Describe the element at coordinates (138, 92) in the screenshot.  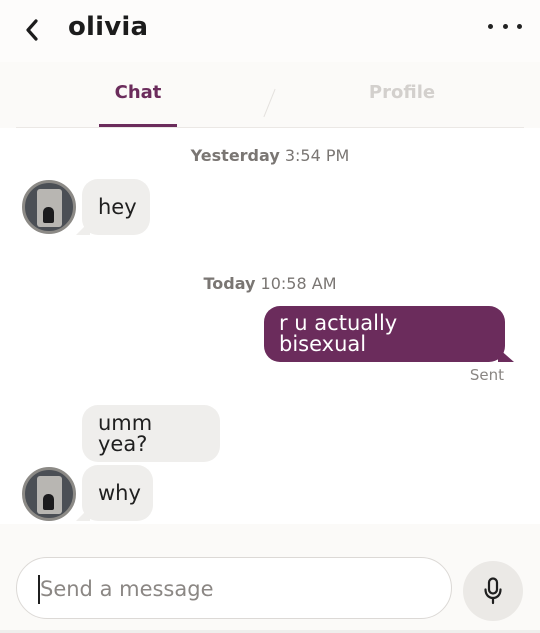
I see `tab-chat: Chat` at that location.